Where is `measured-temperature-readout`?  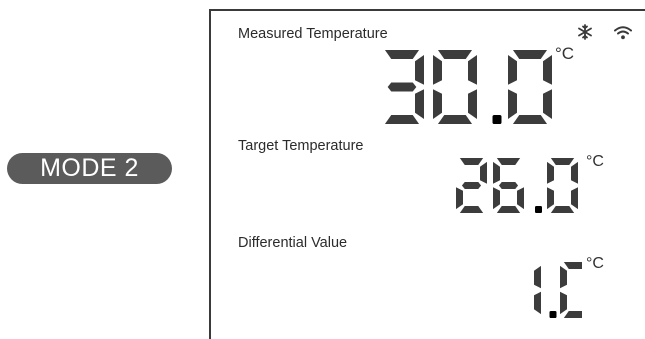 measured-temperature-readout is located at coordinates (468, 87).